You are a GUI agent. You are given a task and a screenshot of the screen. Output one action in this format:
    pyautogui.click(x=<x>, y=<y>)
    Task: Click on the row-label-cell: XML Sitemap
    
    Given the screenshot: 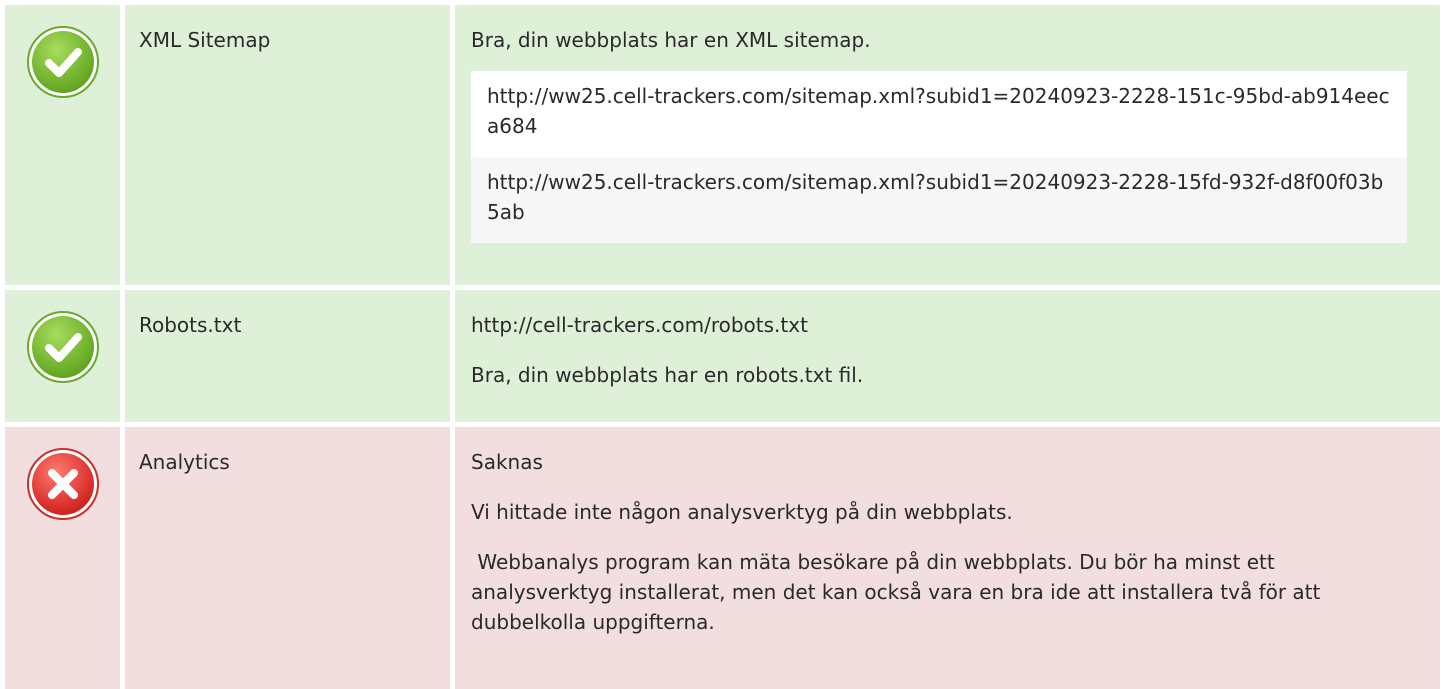 What is the action you would take?
    pyautogui.click(x=287, y=145)
    